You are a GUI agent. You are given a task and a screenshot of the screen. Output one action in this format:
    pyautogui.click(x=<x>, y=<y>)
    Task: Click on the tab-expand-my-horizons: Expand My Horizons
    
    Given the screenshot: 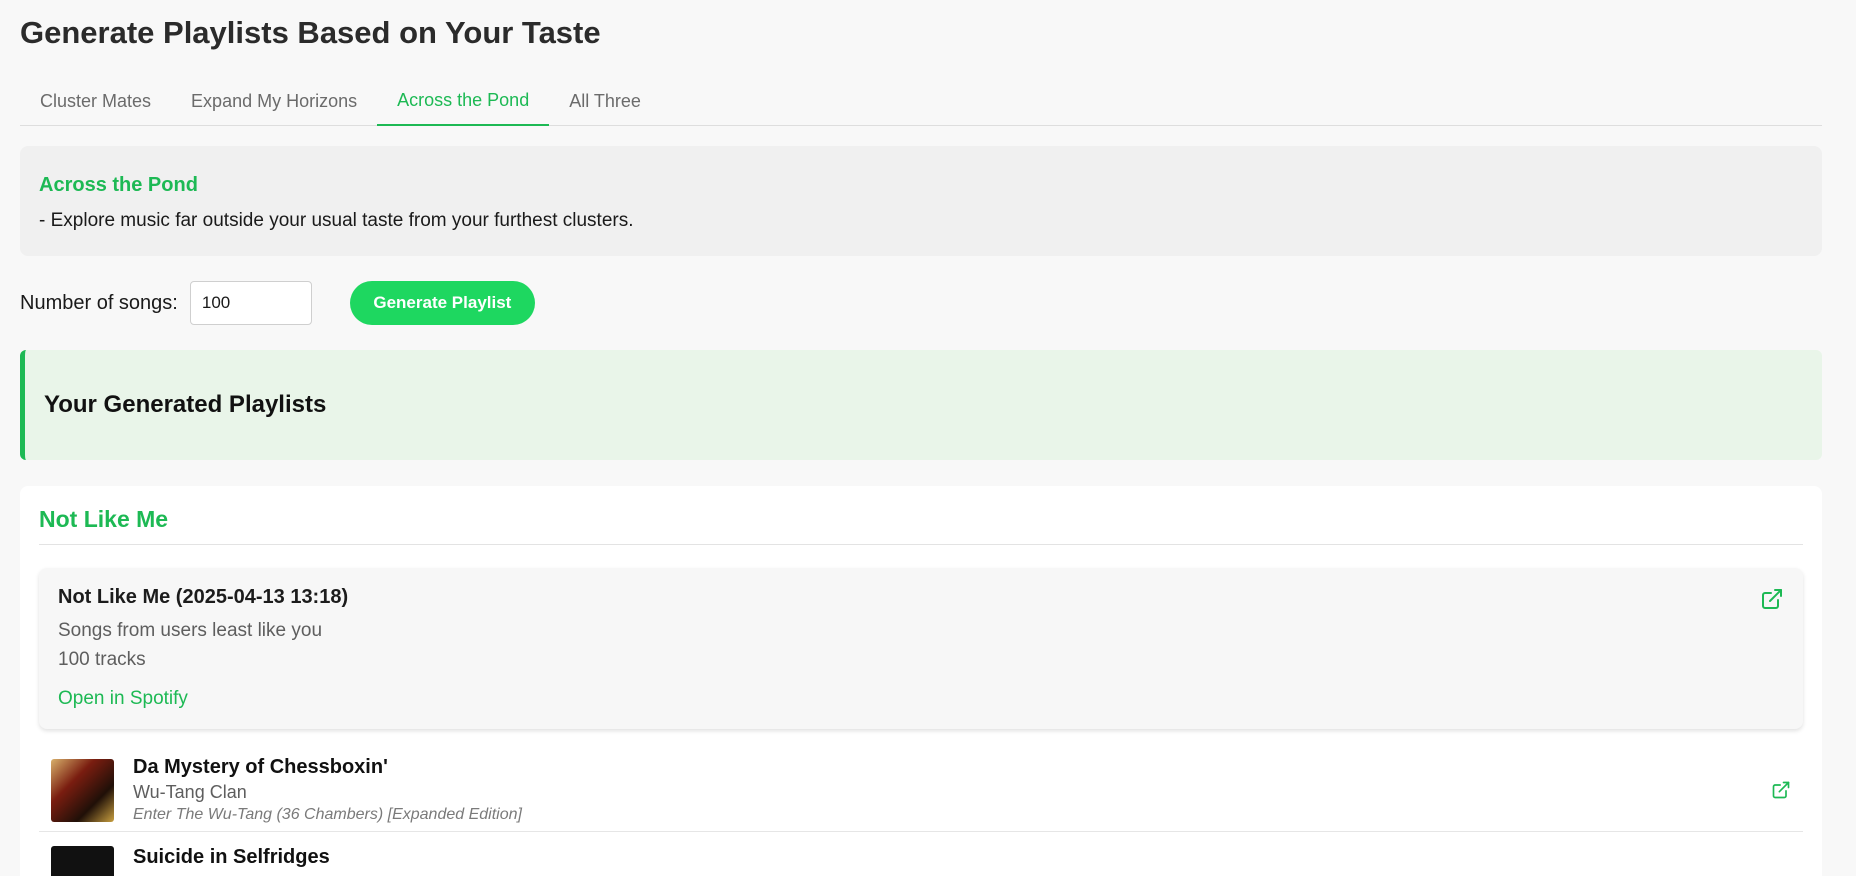 What is the action you would take?
    pyautogui.click(x=274, y=101)
    